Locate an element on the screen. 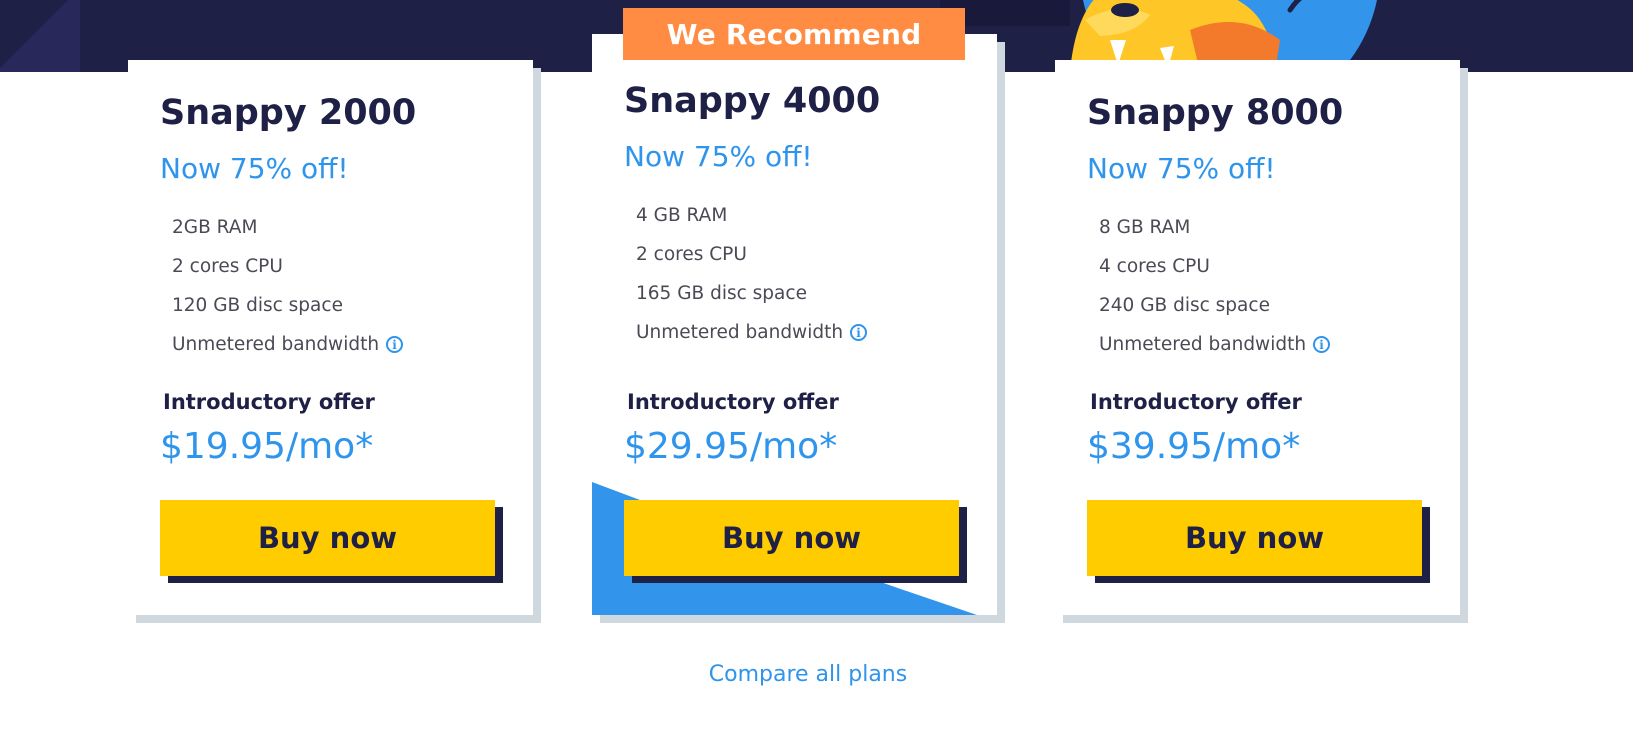  feature-label: 120 GB disc space is located at coordinates (257, 305).